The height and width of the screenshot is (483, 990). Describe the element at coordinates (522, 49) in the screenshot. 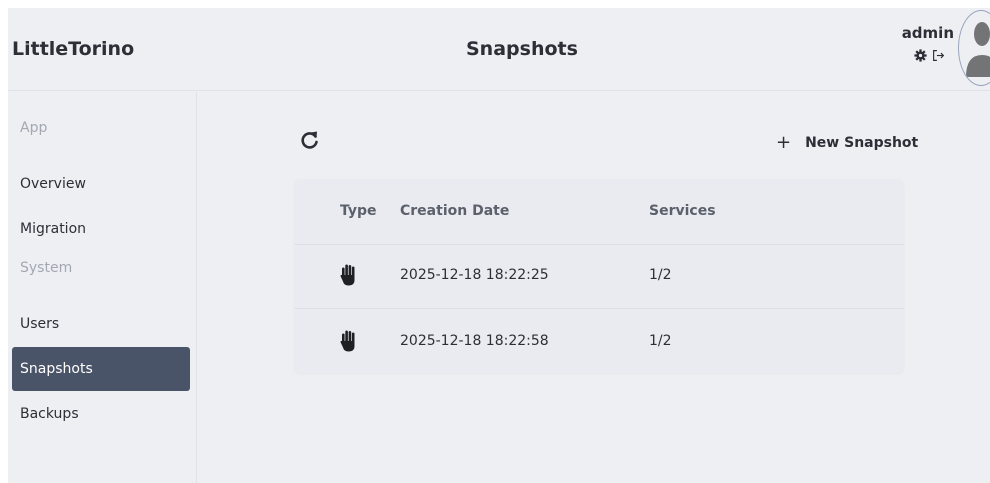

I see `page-title: Snapshots` at that location.